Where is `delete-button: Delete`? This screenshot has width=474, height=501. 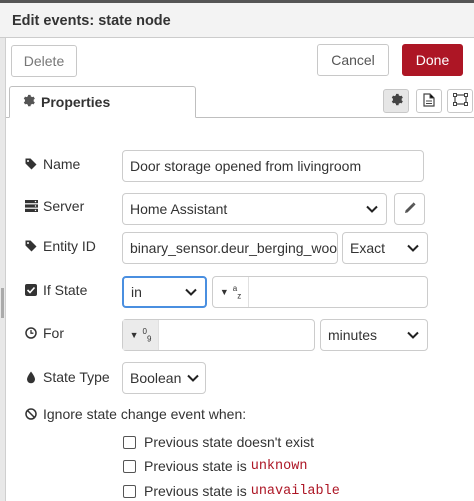
delete-button: Delete is located at coordinates (44, 61).